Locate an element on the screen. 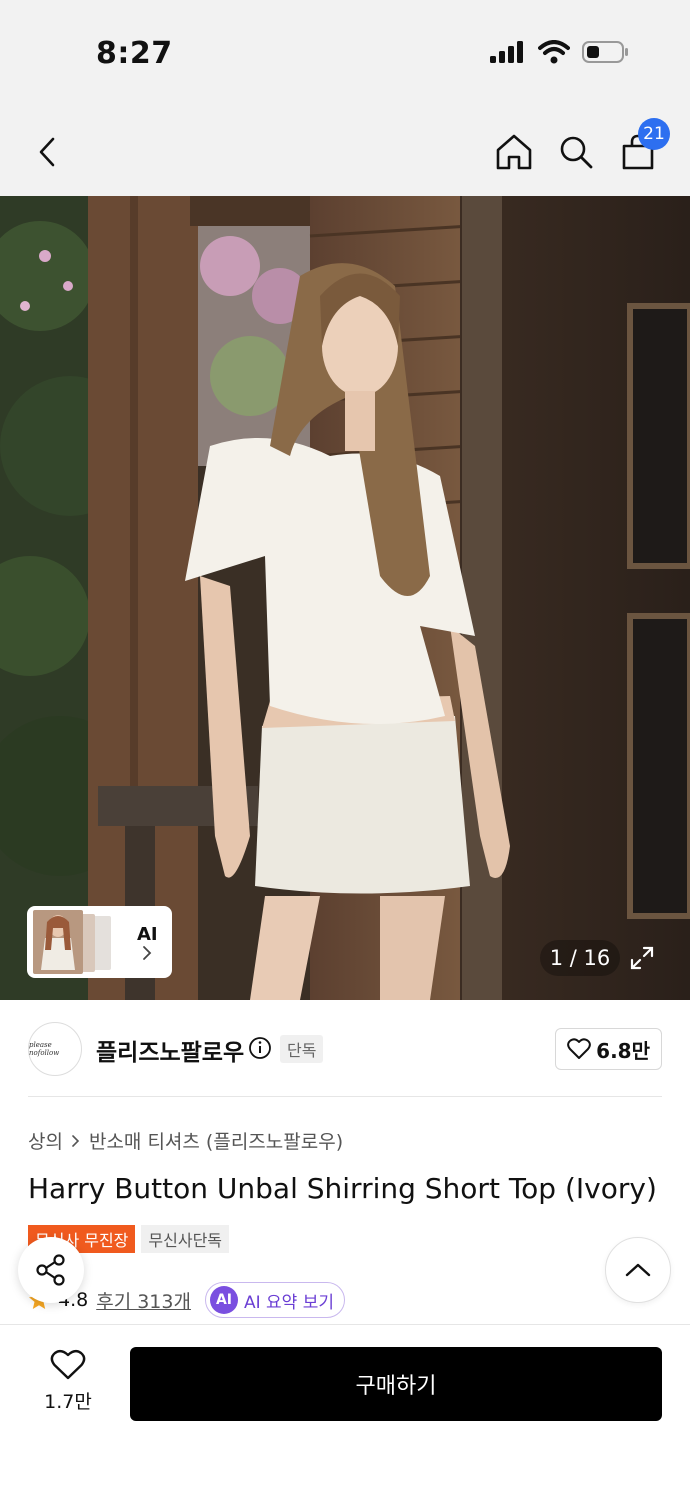 This screenshot has height=1500, width=690. image-counter: 1 / 16 is located at coordinates (580, 958).